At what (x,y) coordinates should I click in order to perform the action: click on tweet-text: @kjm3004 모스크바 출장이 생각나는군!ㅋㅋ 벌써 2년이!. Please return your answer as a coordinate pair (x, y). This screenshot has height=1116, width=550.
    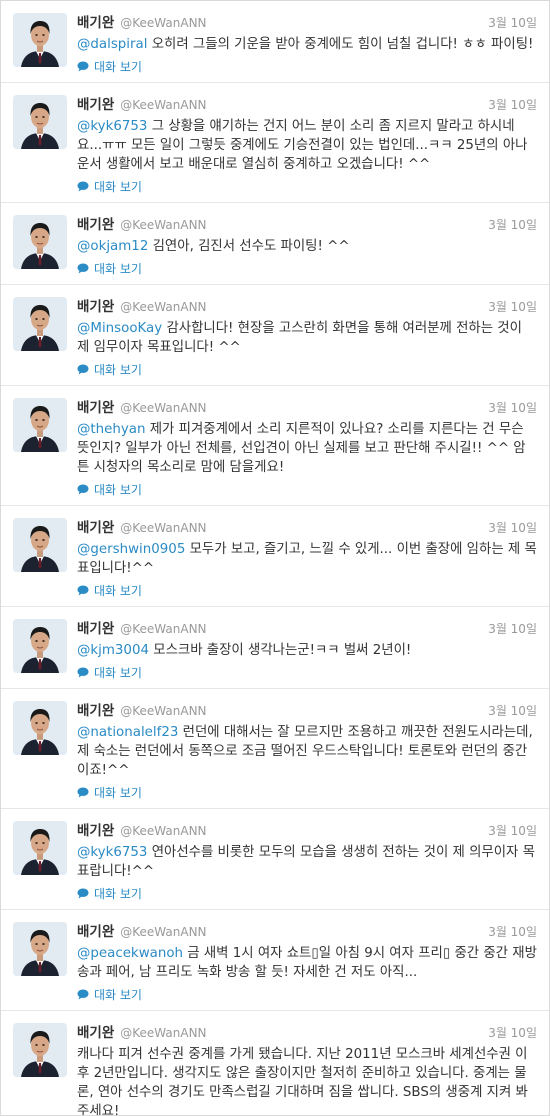
    Looking at the image, I should click on (307, 650).